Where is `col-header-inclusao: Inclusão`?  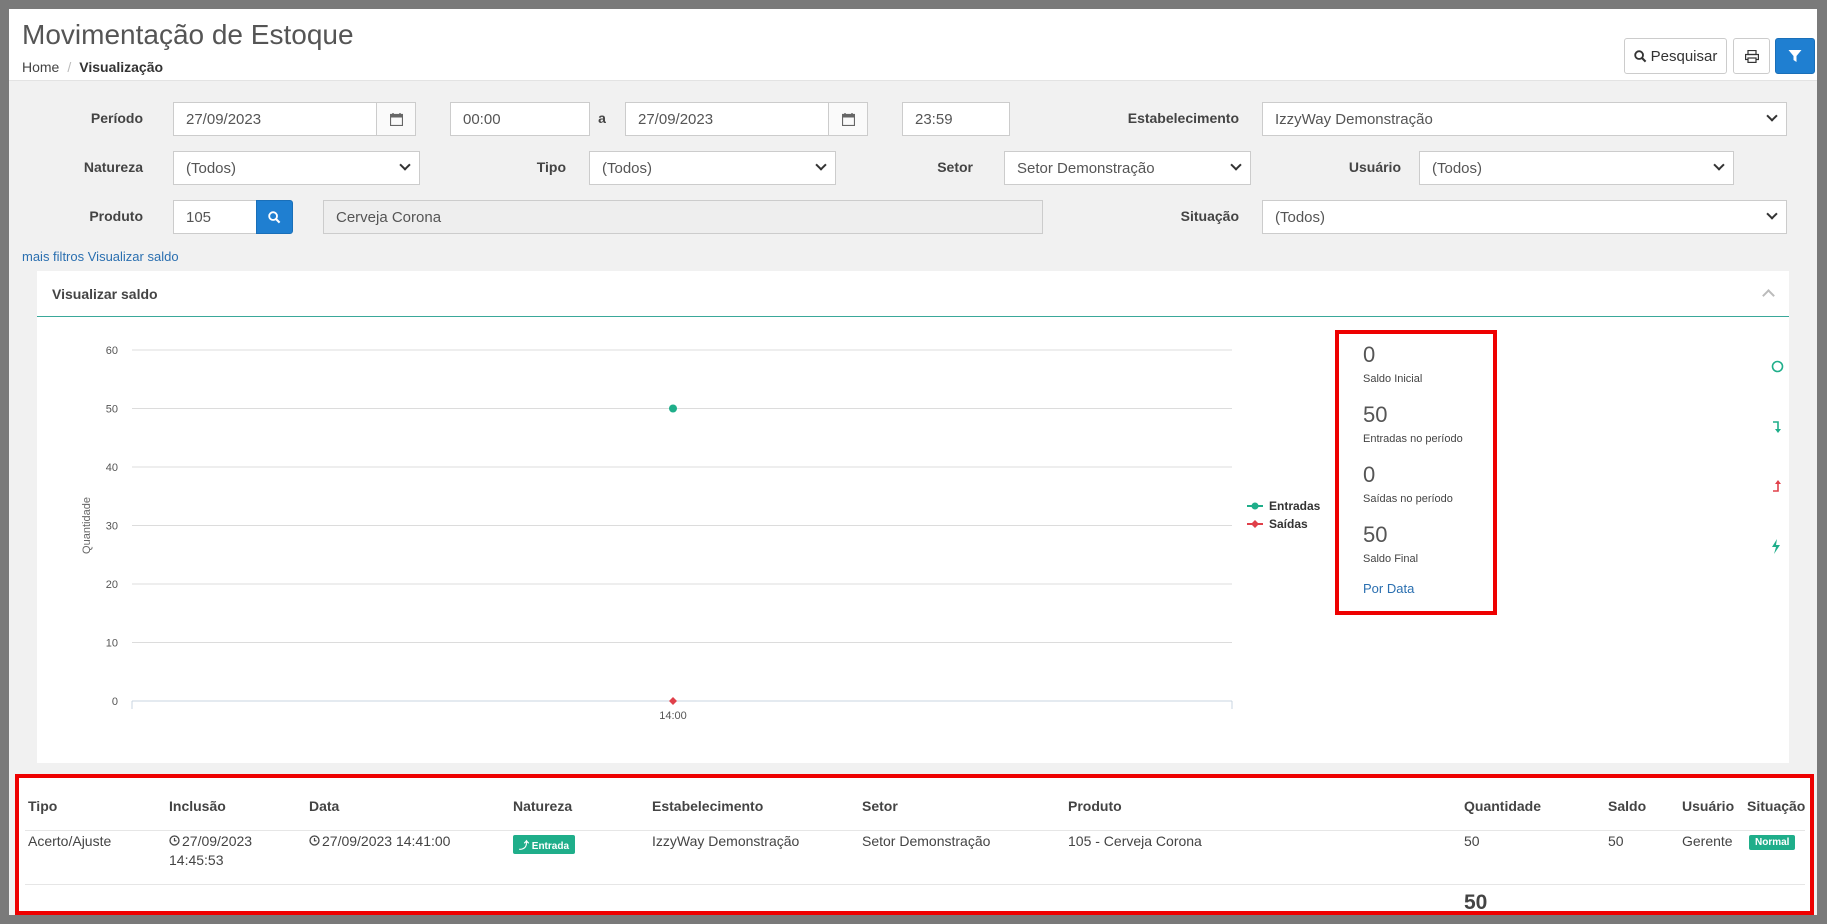
col-header-inclusao: Inclusão is located at coordinates (197, 806).